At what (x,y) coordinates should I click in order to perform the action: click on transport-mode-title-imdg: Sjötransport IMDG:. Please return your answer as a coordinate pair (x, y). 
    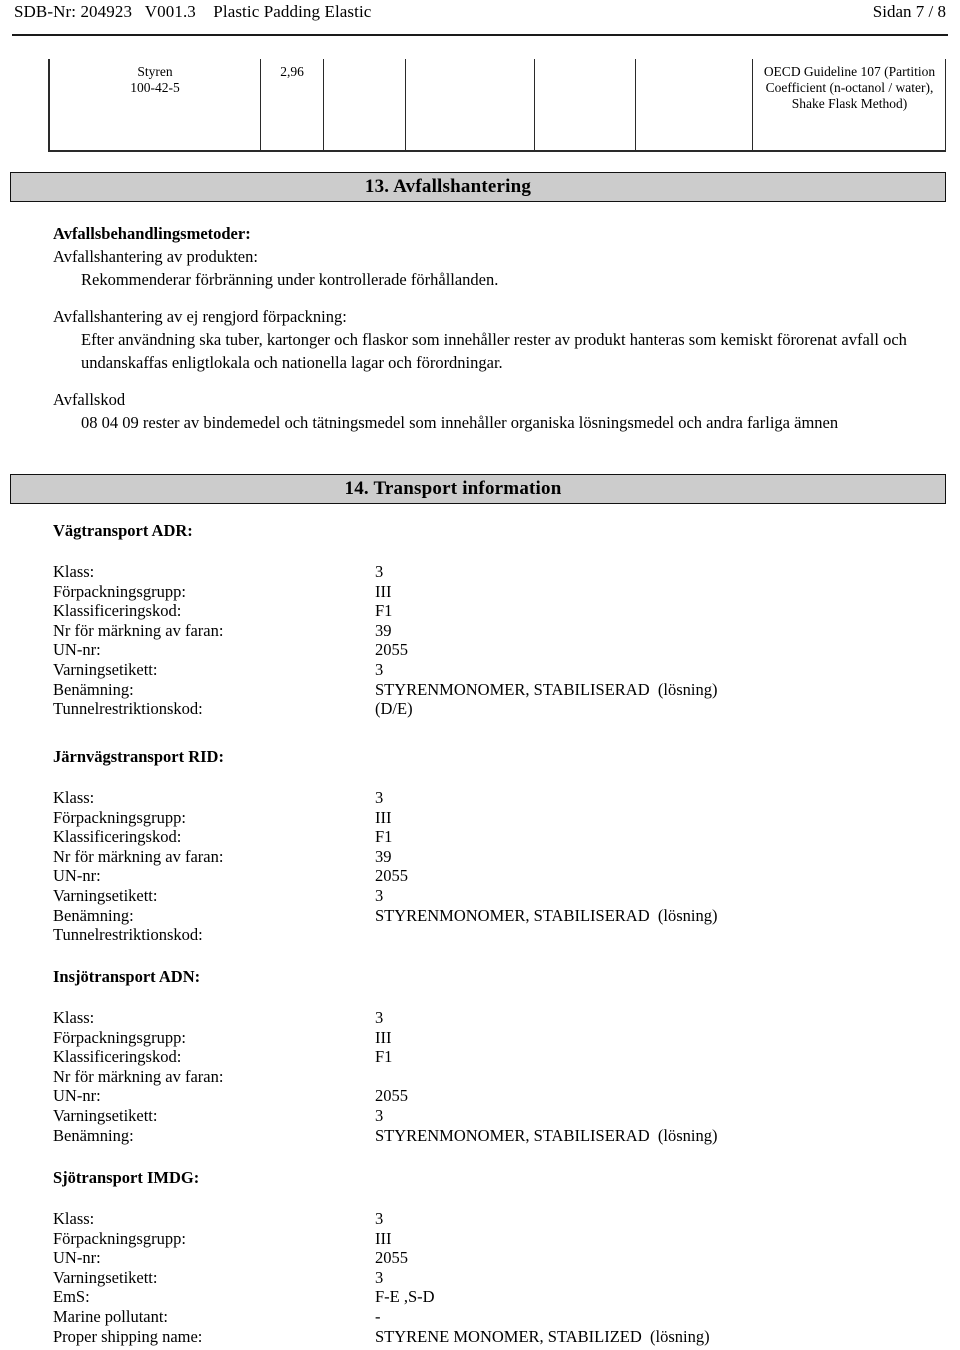
    Looking at the image, I should click on (126, 1177).